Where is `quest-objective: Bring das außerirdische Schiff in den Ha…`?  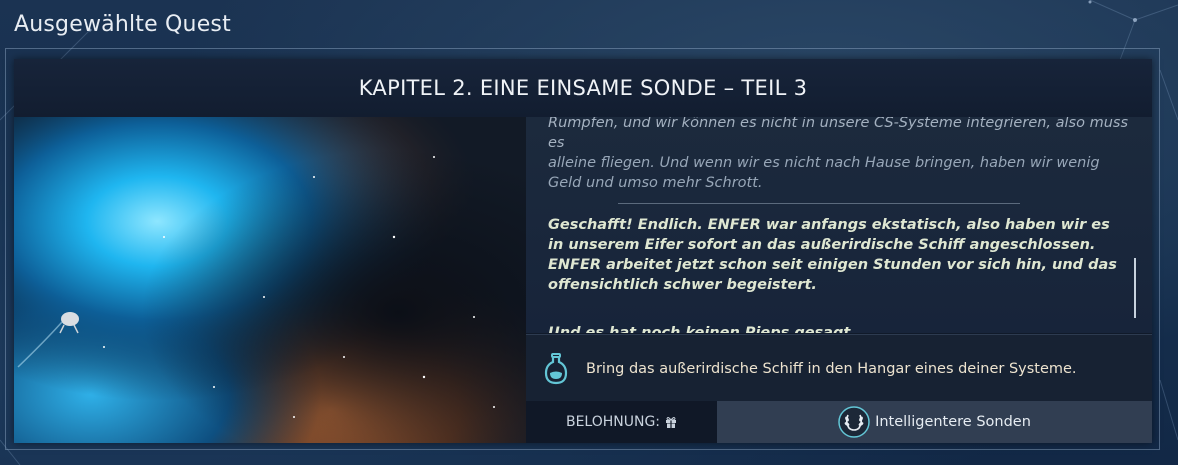 quest-objective: Bring das außerirdische Schiff in den Ha… is located at coordinates (839, 368).